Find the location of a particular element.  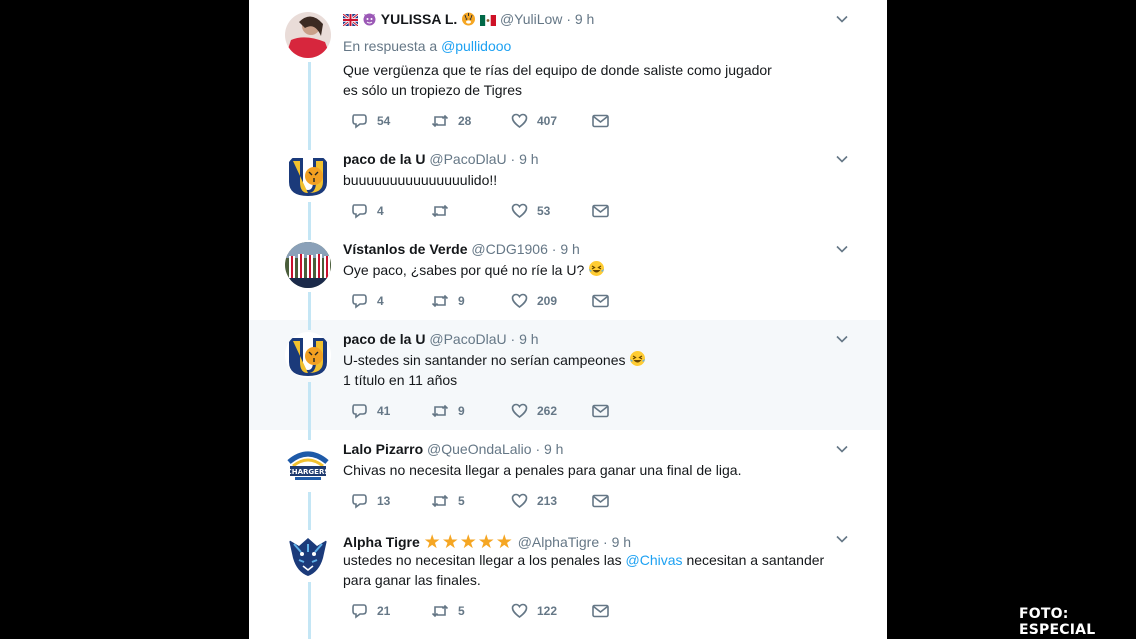

svg-text: CHARGERS is located at coordinates (308, 472).